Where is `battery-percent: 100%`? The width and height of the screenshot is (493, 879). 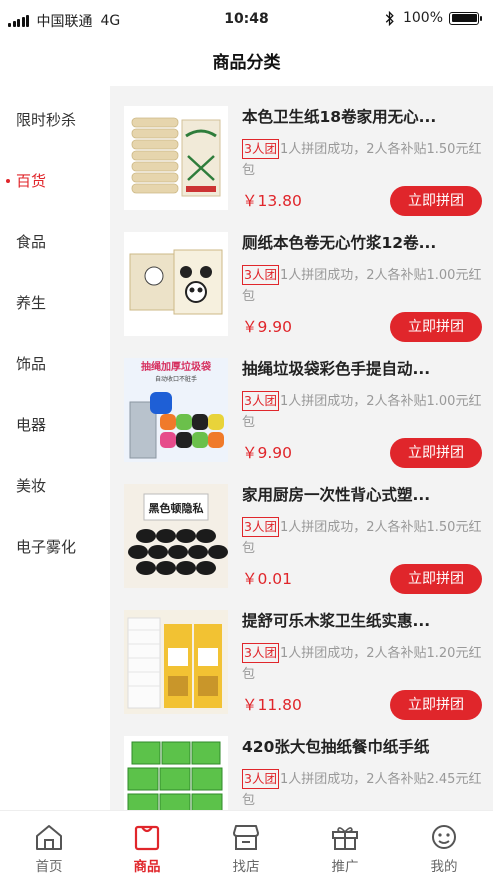
battery-percent: 100% is located at coordinates (422, 18).